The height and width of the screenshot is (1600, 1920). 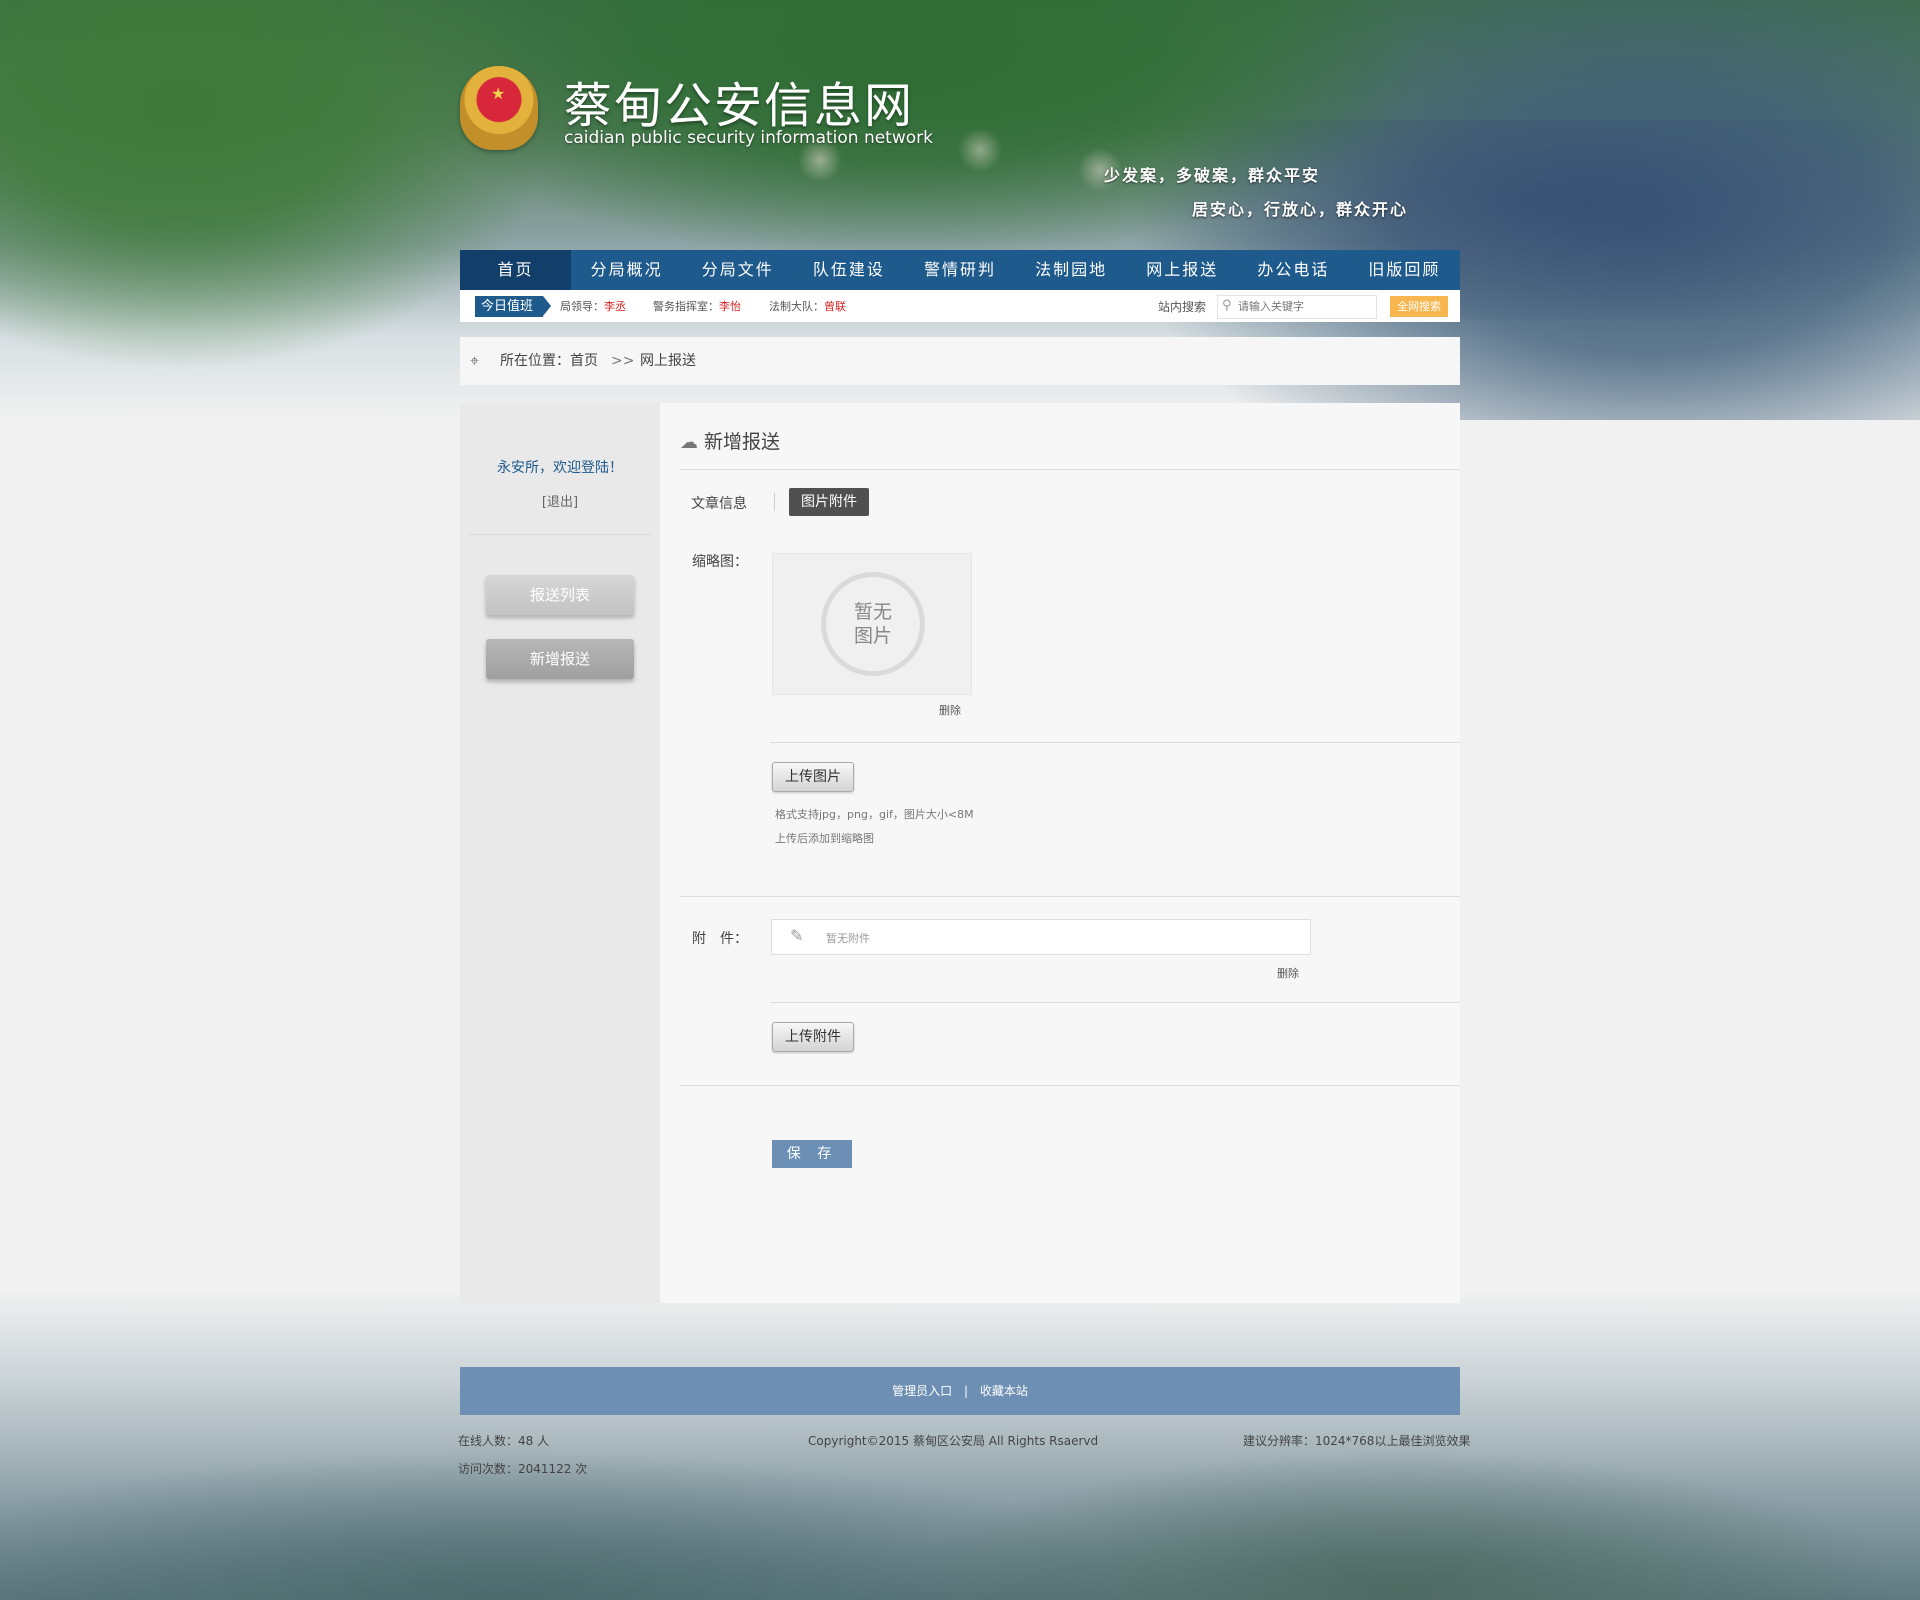 I want to click on cloud-upload-icon: ☁, so click(x=689, y=442).